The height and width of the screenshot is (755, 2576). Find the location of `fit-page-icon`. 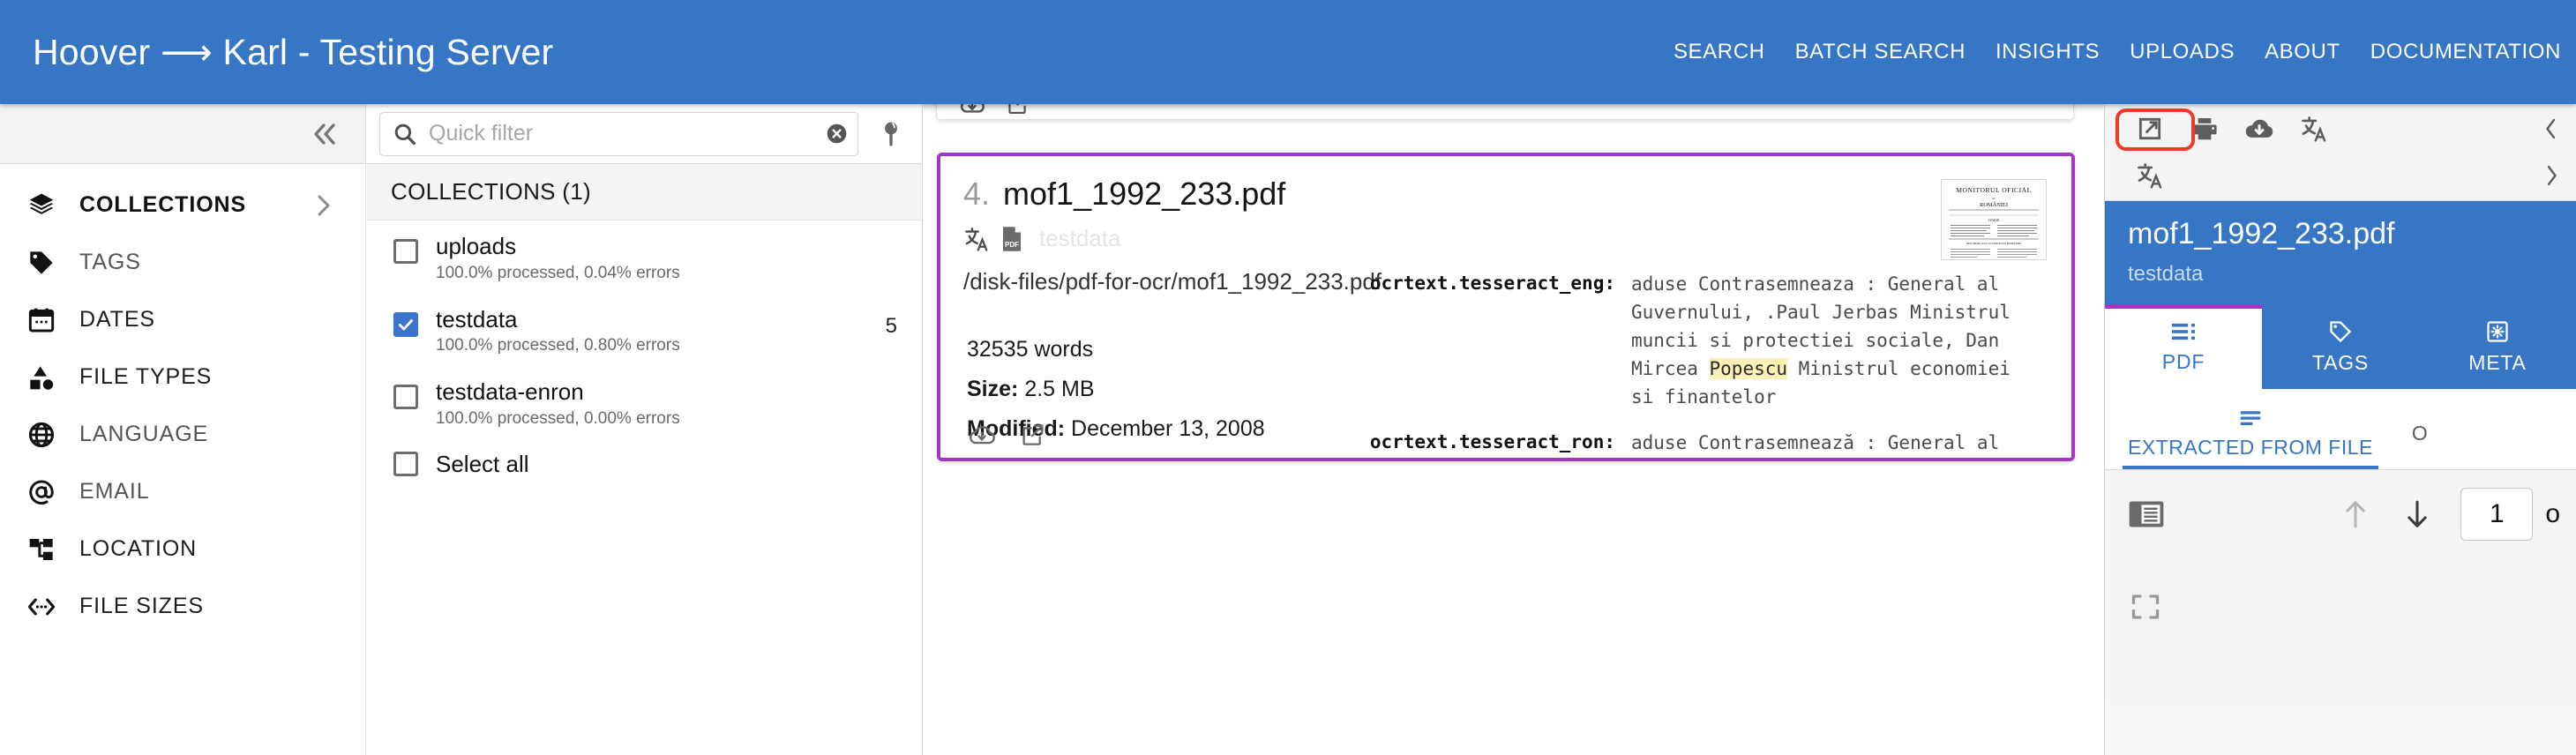

fit-page-icon is located at coordinates (2145, 607).